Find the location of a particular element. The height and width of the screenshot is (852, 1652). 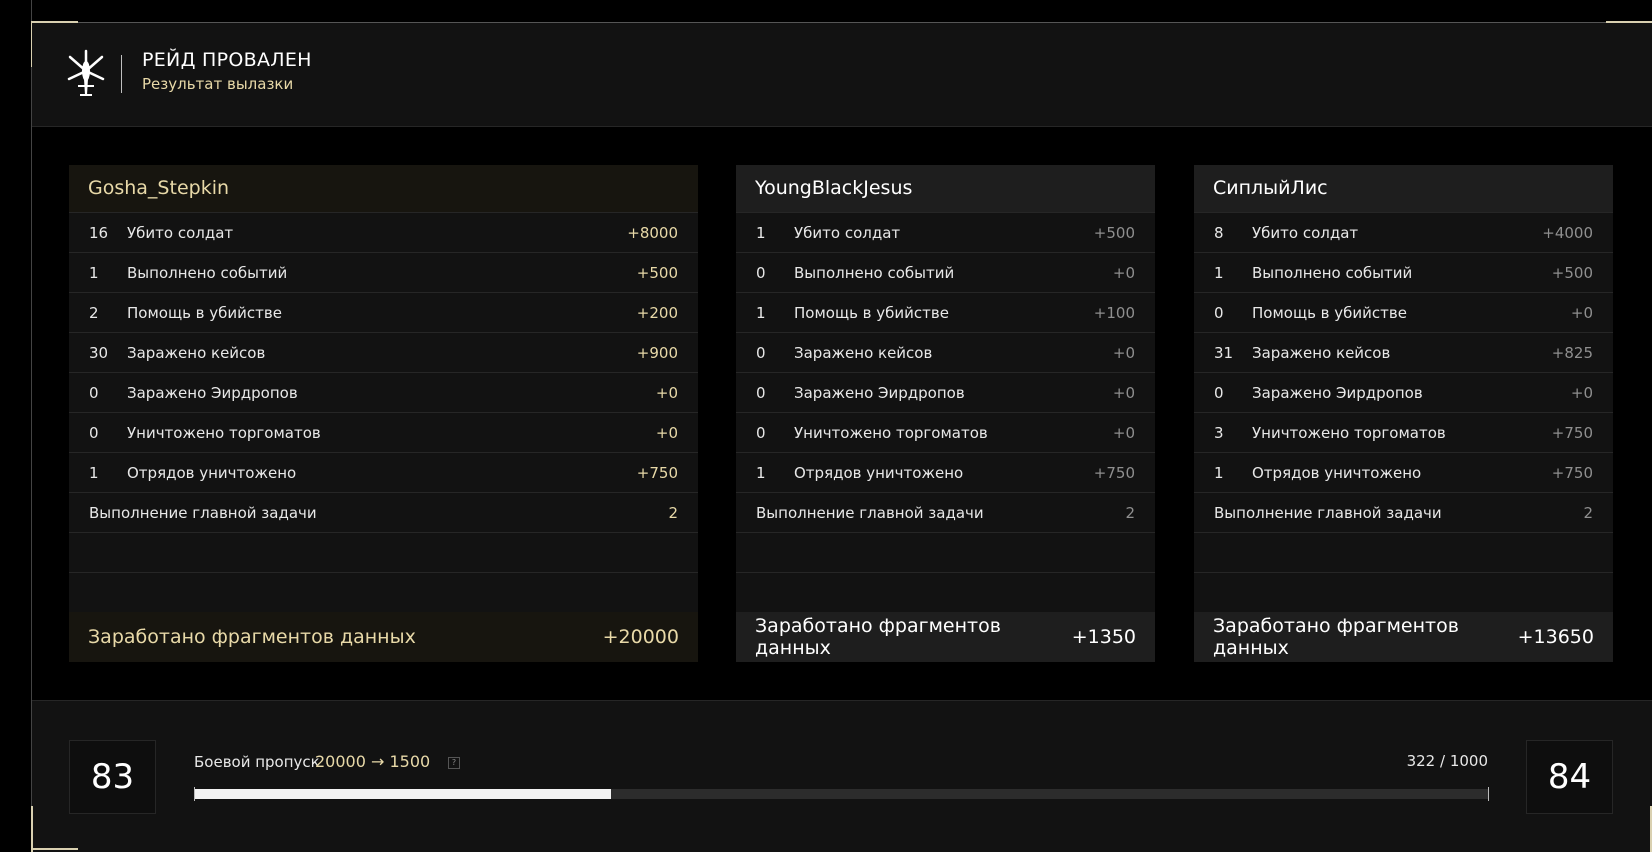

stat-row: 0 Заражено кейсов +0 is located at coordinates (945, 353).